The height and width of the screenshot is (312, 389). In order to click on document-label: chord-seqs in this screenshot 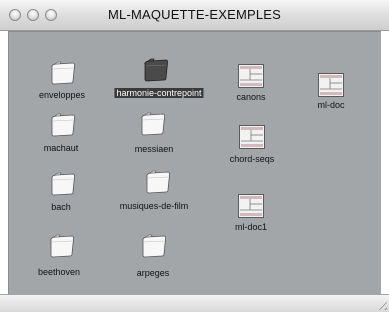, I will do `click(252, 159)`.